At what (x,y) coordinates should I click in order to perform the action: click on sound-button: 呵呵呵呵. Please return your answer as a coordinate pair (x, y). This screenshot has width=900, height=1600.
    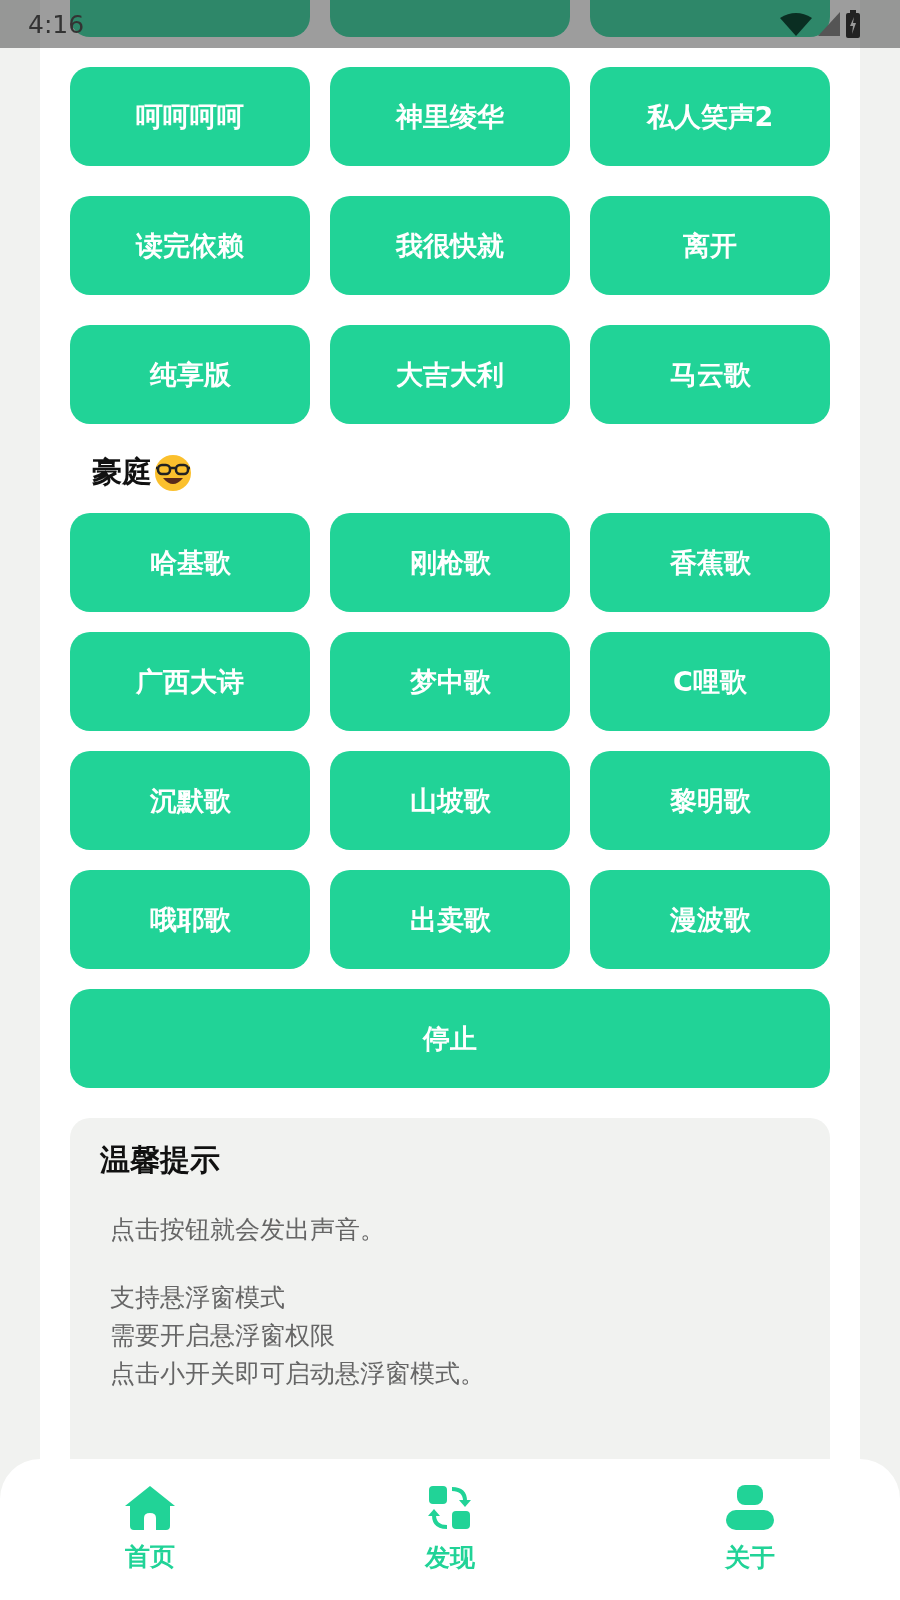
    Looking at the image, I should click on (190, 116).